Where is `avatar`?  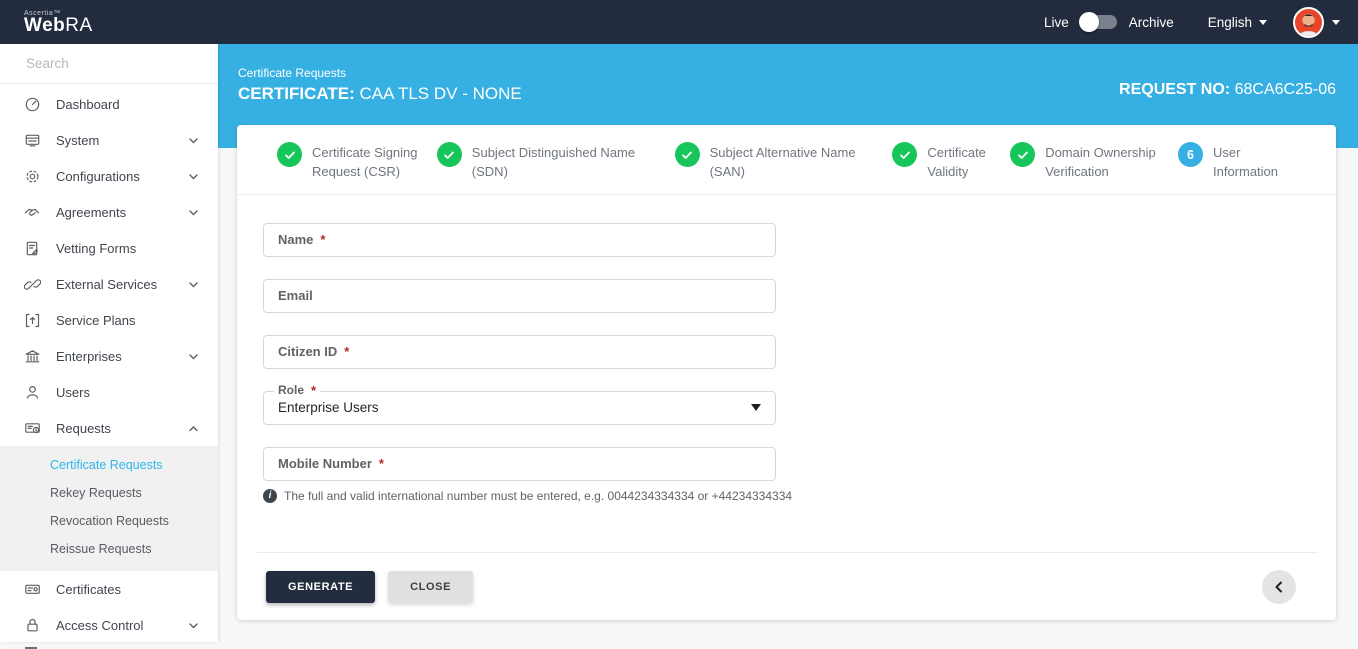
avatar is located at coordinates (1308, 22).